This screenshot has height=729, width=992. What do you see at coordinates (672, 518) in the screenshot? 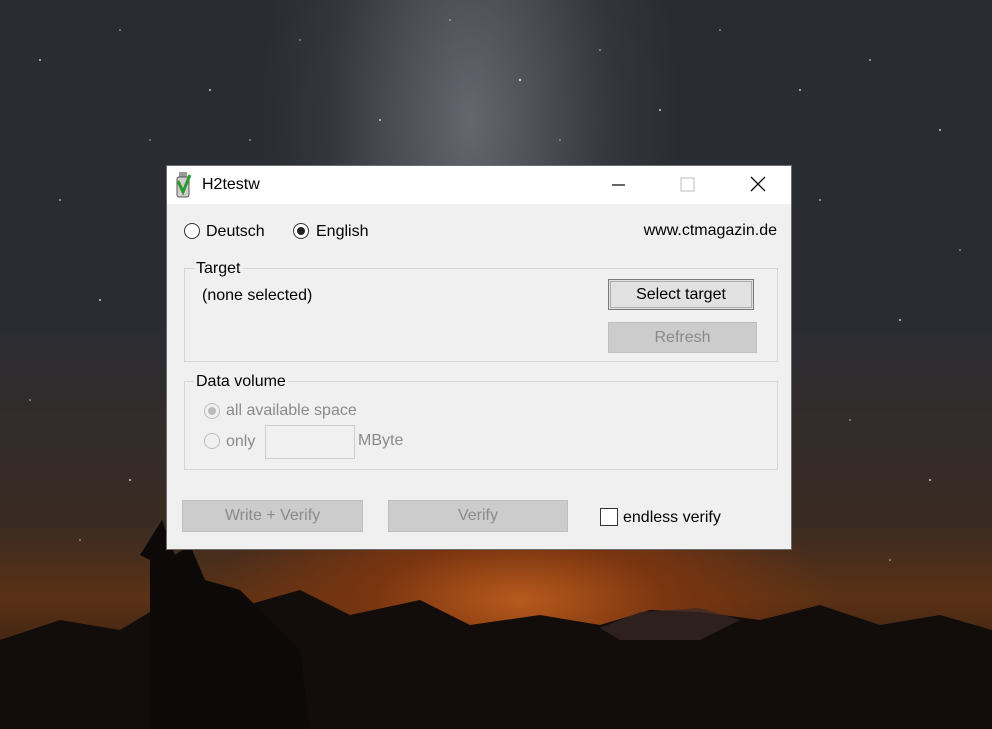
I see `endless-verify-label: endless verify` at bounding box center [672, 518].